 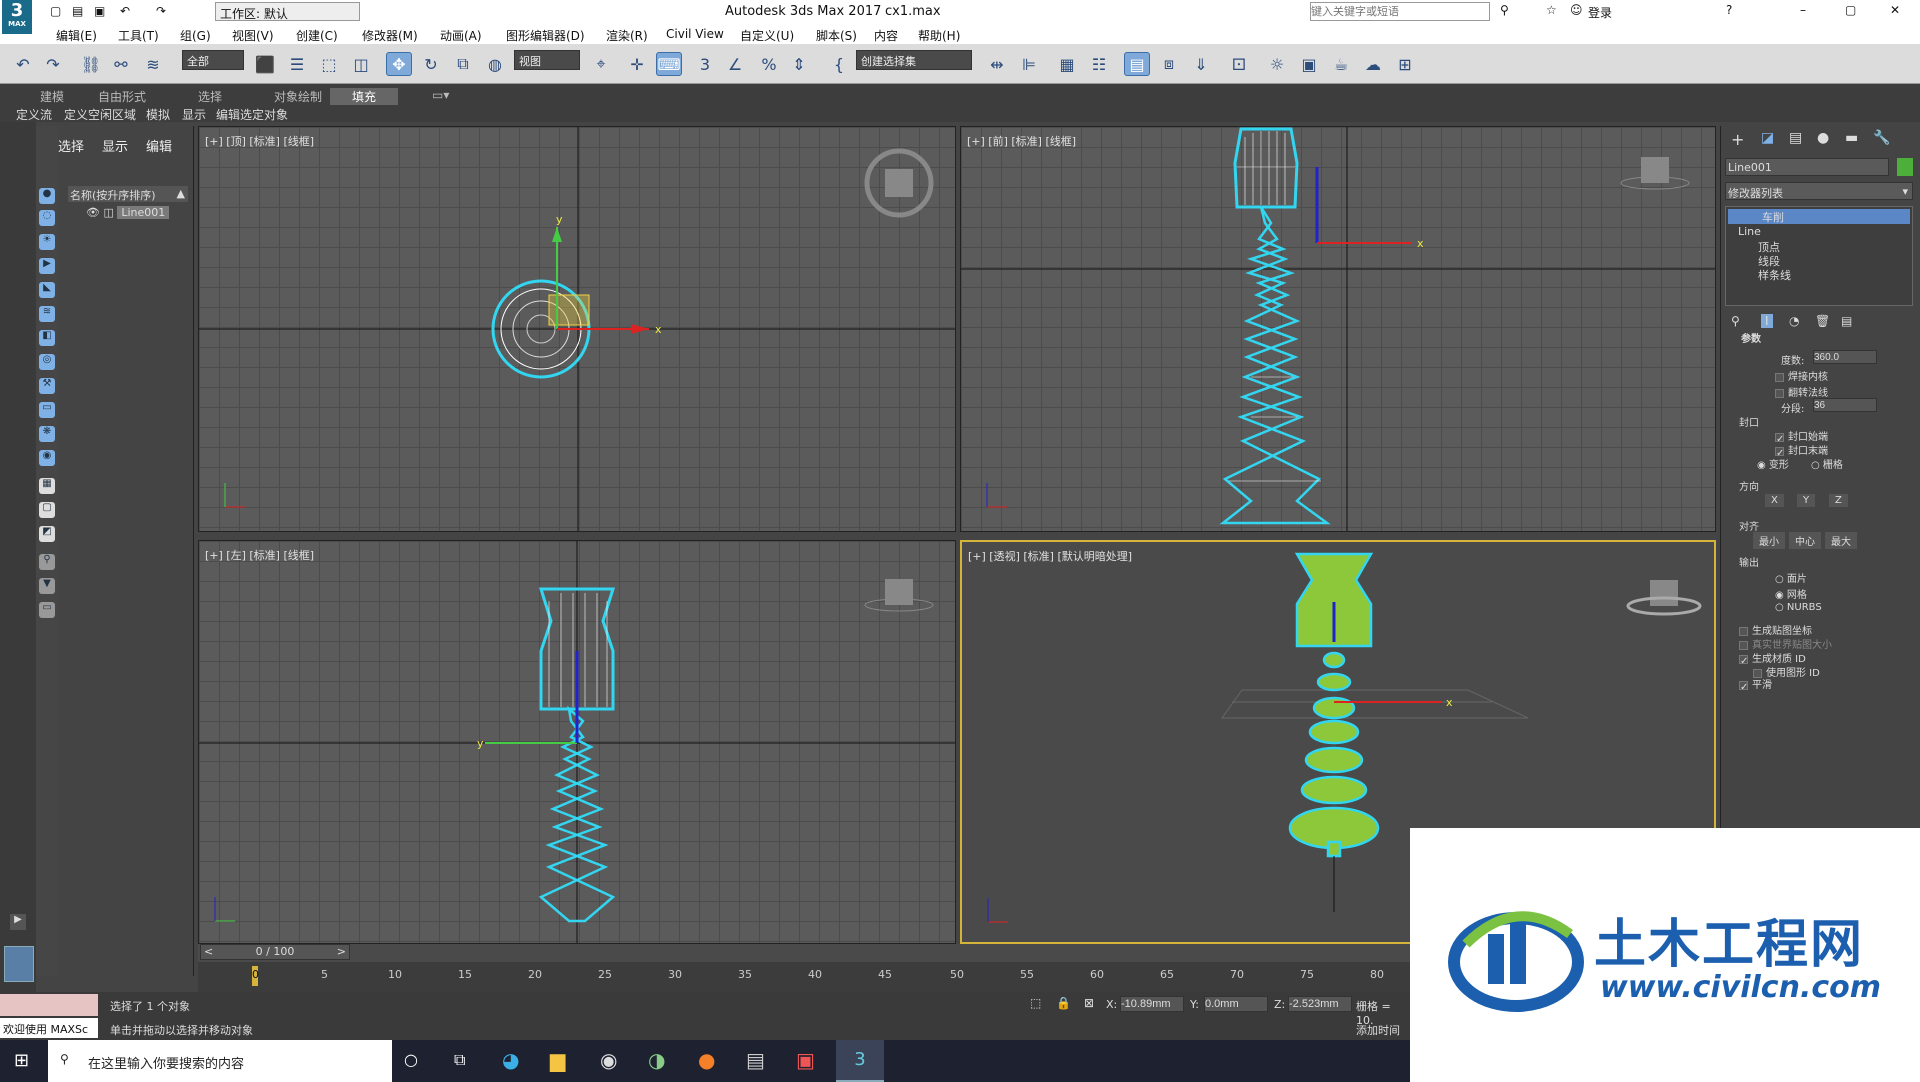 I want to click on filter-geometry-icon: ●, so click(x=47, y=196).